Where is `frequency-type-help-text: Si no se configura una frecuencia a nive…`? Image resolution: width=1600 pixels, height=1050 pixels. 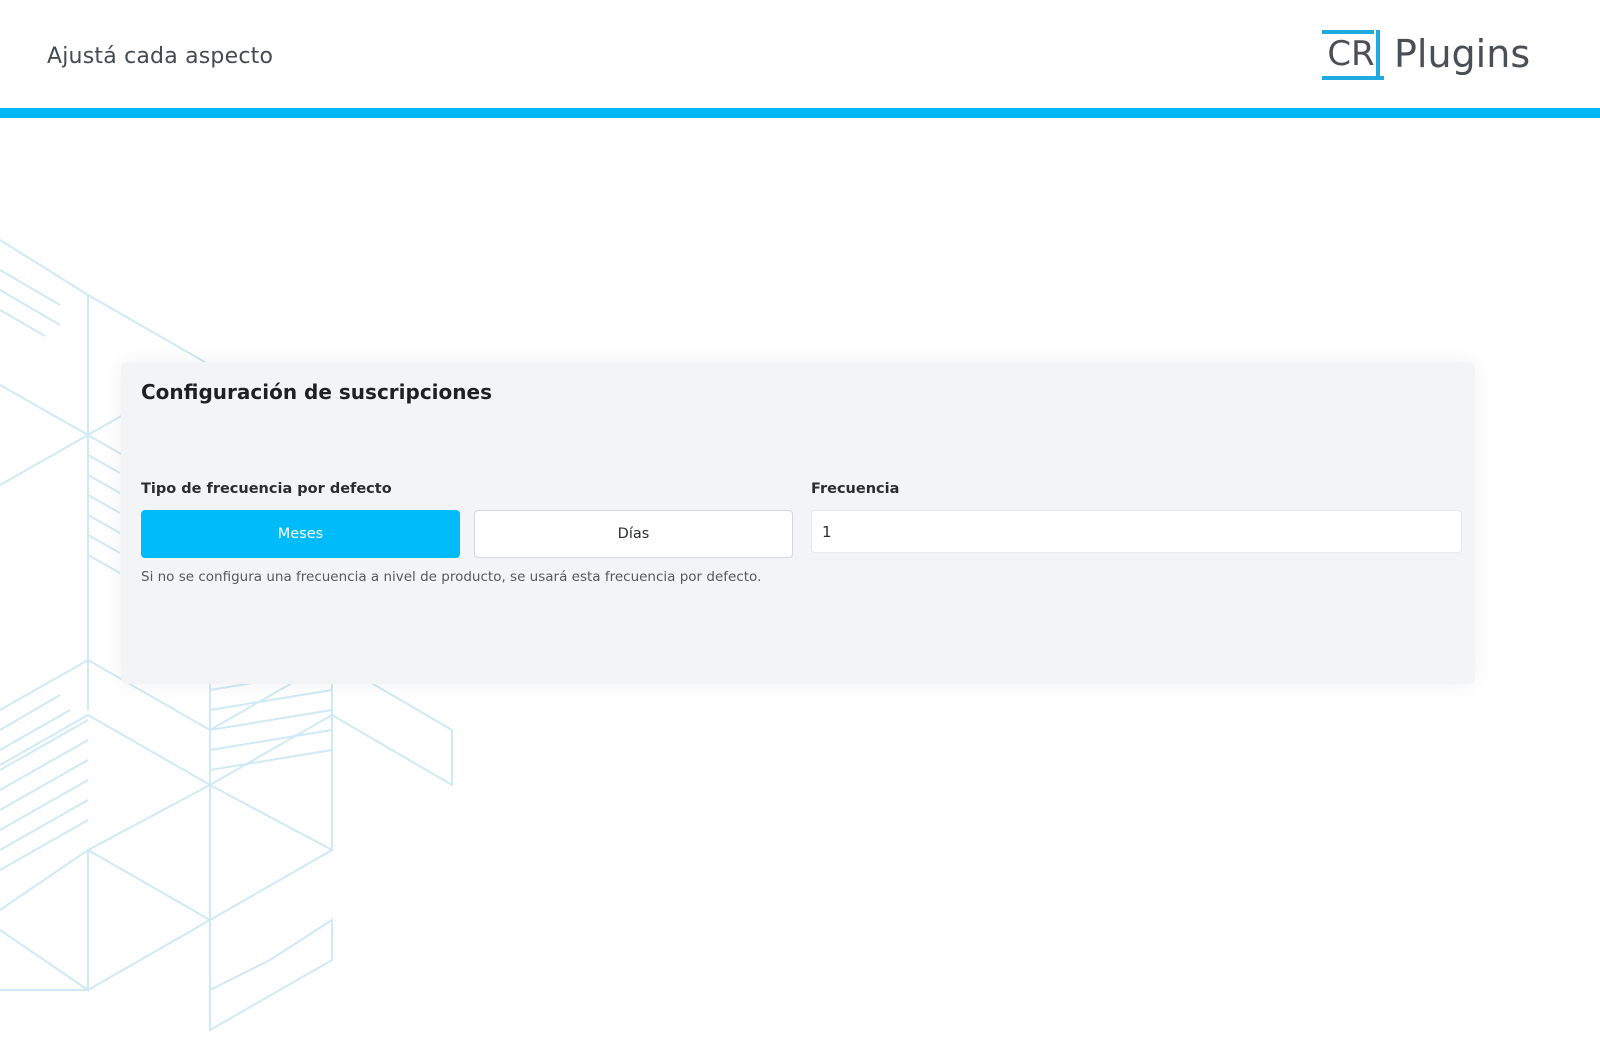 frequency-type-help-text: Si no se configura una frecuencia a nive… is located at coordinates (451, 577).